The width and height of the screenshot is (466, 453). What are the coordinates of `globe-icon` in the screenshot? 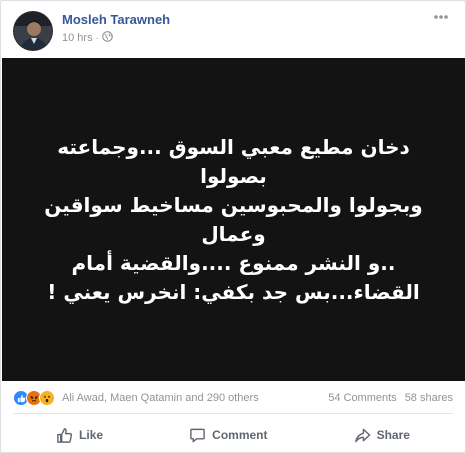 It's located at (107, 38).